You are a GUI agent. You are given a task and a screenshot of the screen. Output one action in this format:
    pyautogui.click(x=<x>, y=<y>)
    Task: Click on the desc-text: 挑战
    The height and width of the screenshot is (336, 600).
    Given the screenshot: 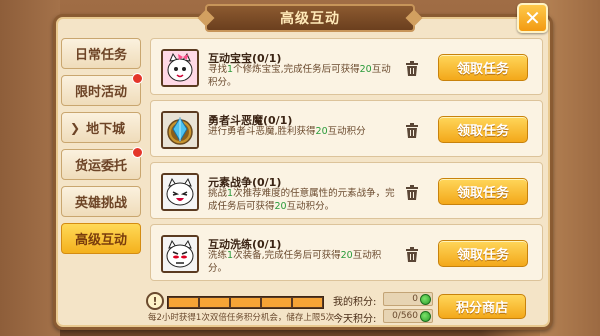 What is the action you would take?
    pyautogui.click(x=218, y=193)
    